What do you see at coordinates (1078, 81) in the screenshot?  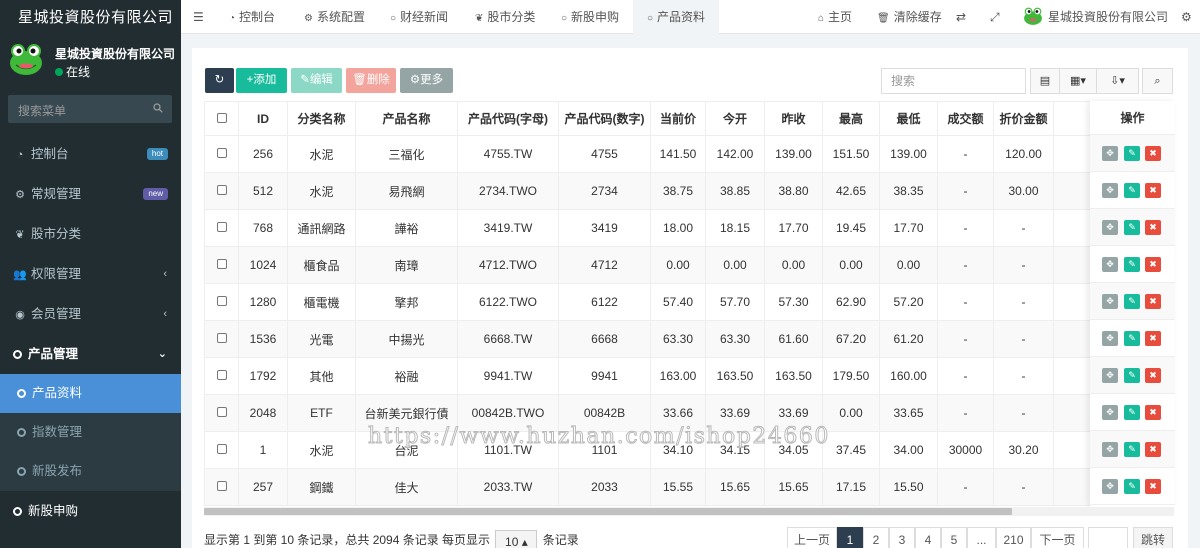 I see `columns-button: ▦▾` at bounding box center [1078, 81].